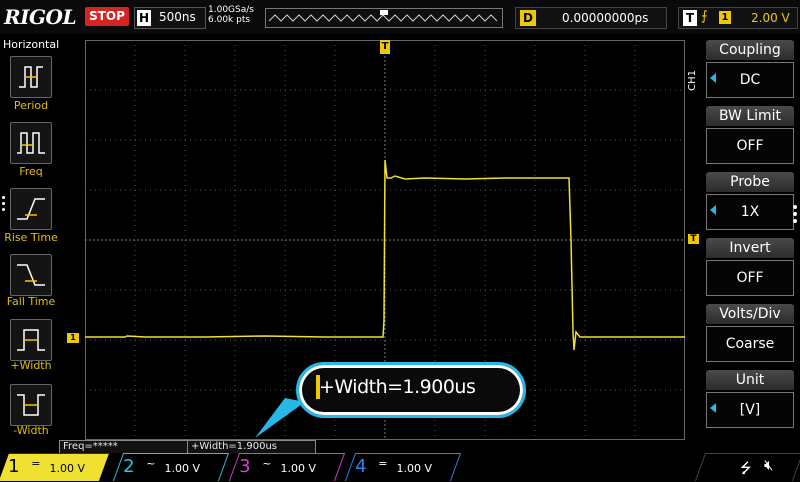 This screenshot has height=482, width=800. What do you see at coordinates (528, 18) in the screenshot?
I see `delay-badge: D` at bounding box center [528, 18].